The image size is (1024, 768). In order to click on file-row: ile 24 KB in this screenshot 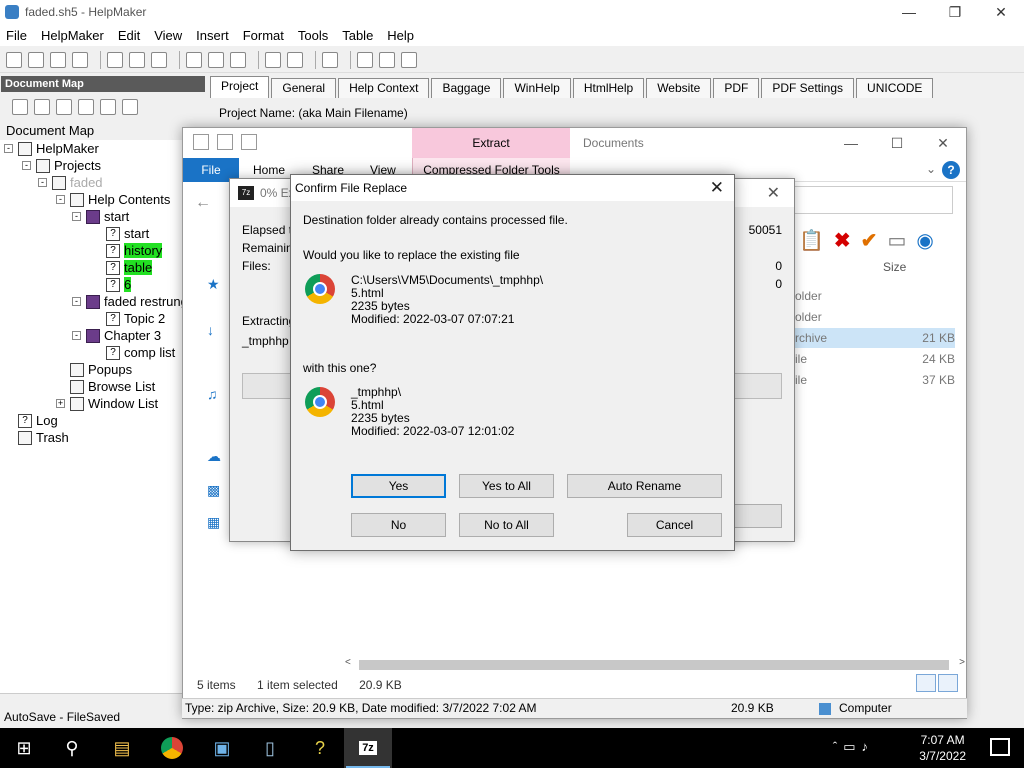, I will do `click(875, 359)`.